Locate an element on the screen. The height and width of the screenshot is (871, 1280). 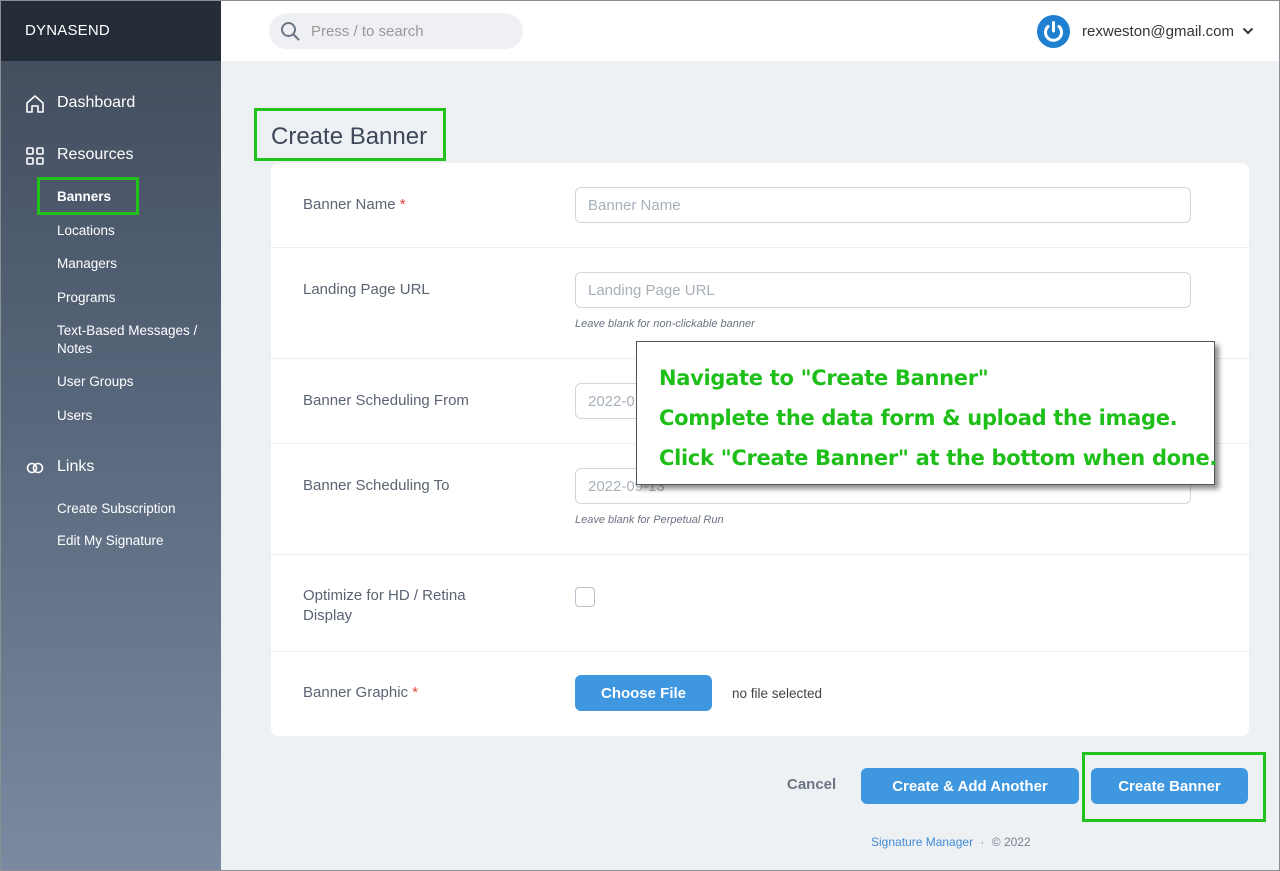
sidebar-item-locations: Locations is located at coordinates (86, 231).